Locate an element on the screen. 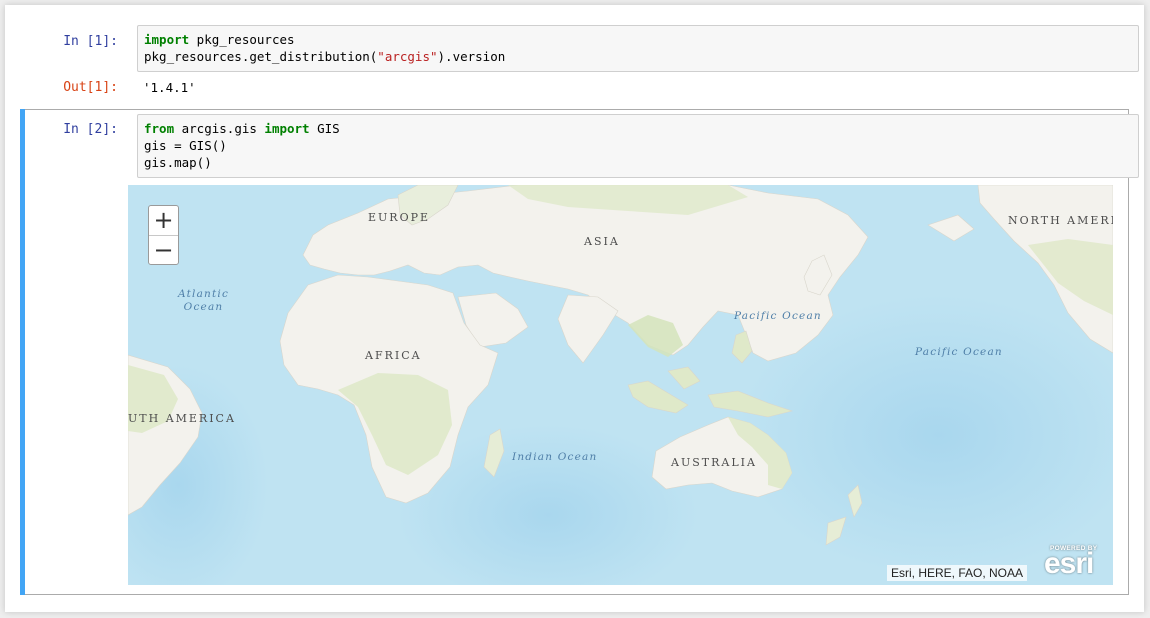 The height and width of the screenshot is (618, 1150). code-token: arcgis.gis is located at coordinates (219, 128).